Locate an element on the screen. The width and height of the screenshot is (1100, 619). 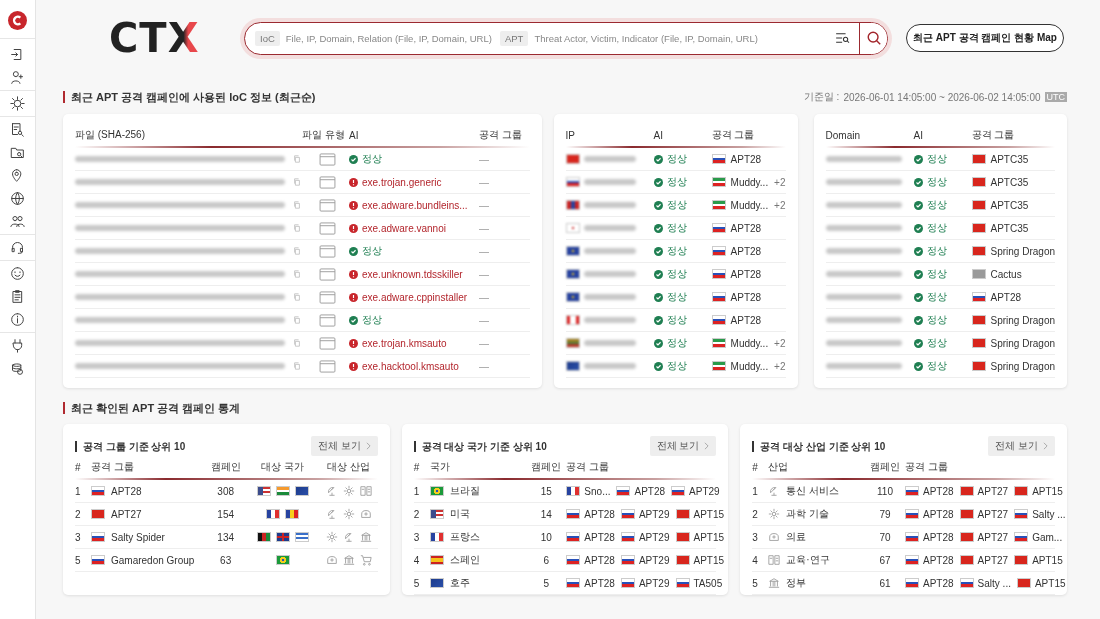
smiley-icon is located at coordinates (17, 273).